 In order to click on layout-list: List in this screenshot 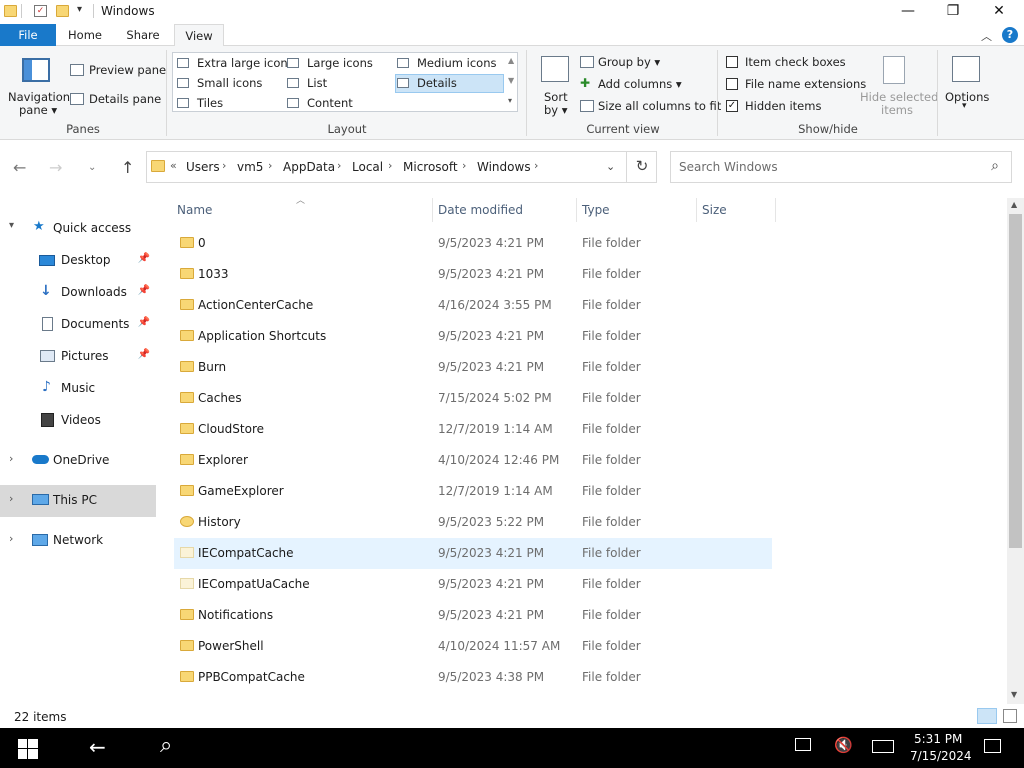, I will do `click(317, 83)`.